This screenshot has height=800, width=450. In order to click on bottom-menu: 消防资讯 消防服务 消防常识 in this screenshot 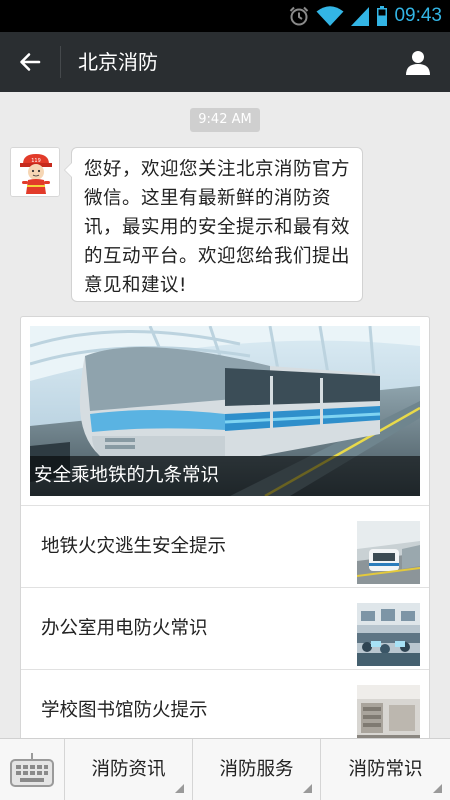, I will do `click(225, 769)`.